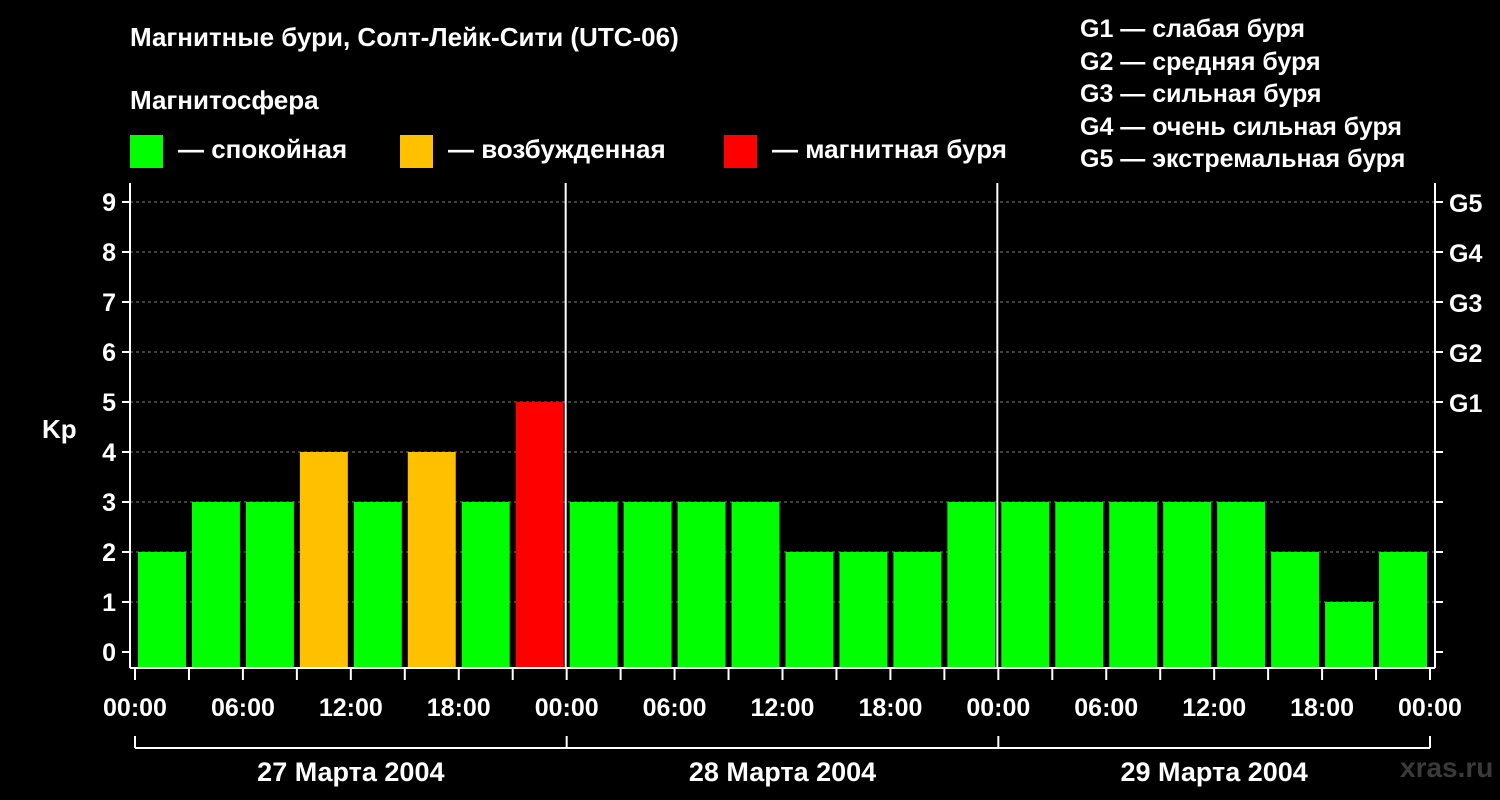  I want to click on y-tick-label: 1, so click(109, 603).